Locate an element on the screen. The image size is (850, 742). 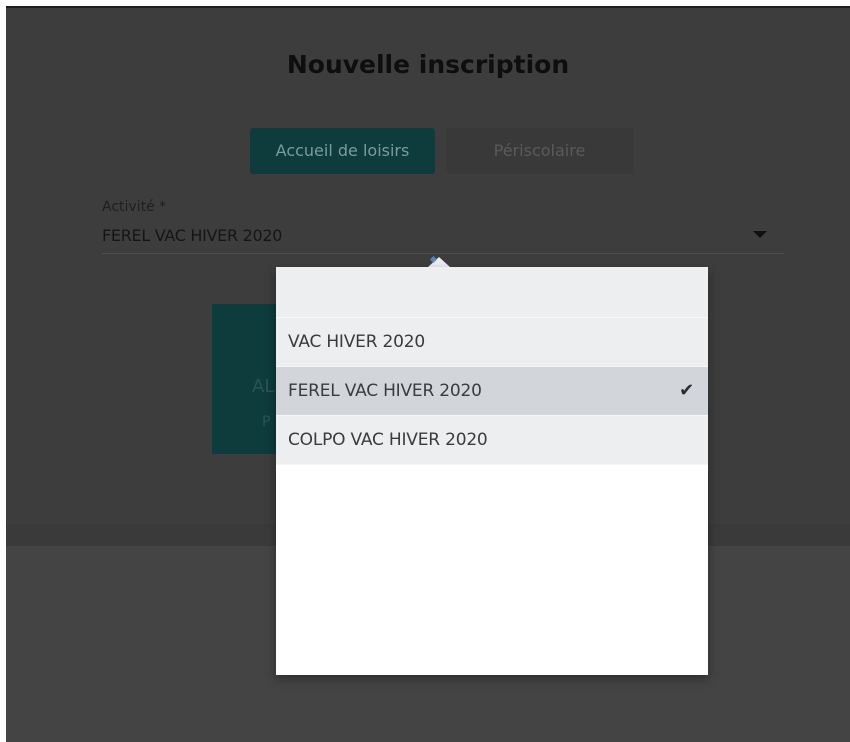
tab-periscolaire: Périscolaire is located at coordinates (539, 151).